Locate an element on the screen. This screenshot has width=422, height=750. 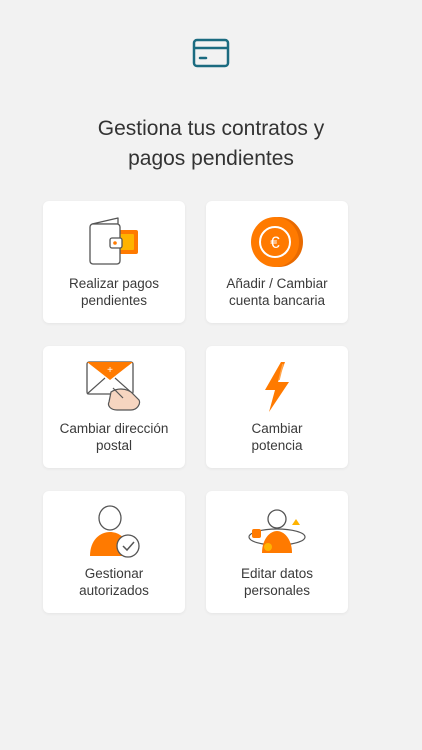
personal-data-user-icon is located at coordinates (277, 531).